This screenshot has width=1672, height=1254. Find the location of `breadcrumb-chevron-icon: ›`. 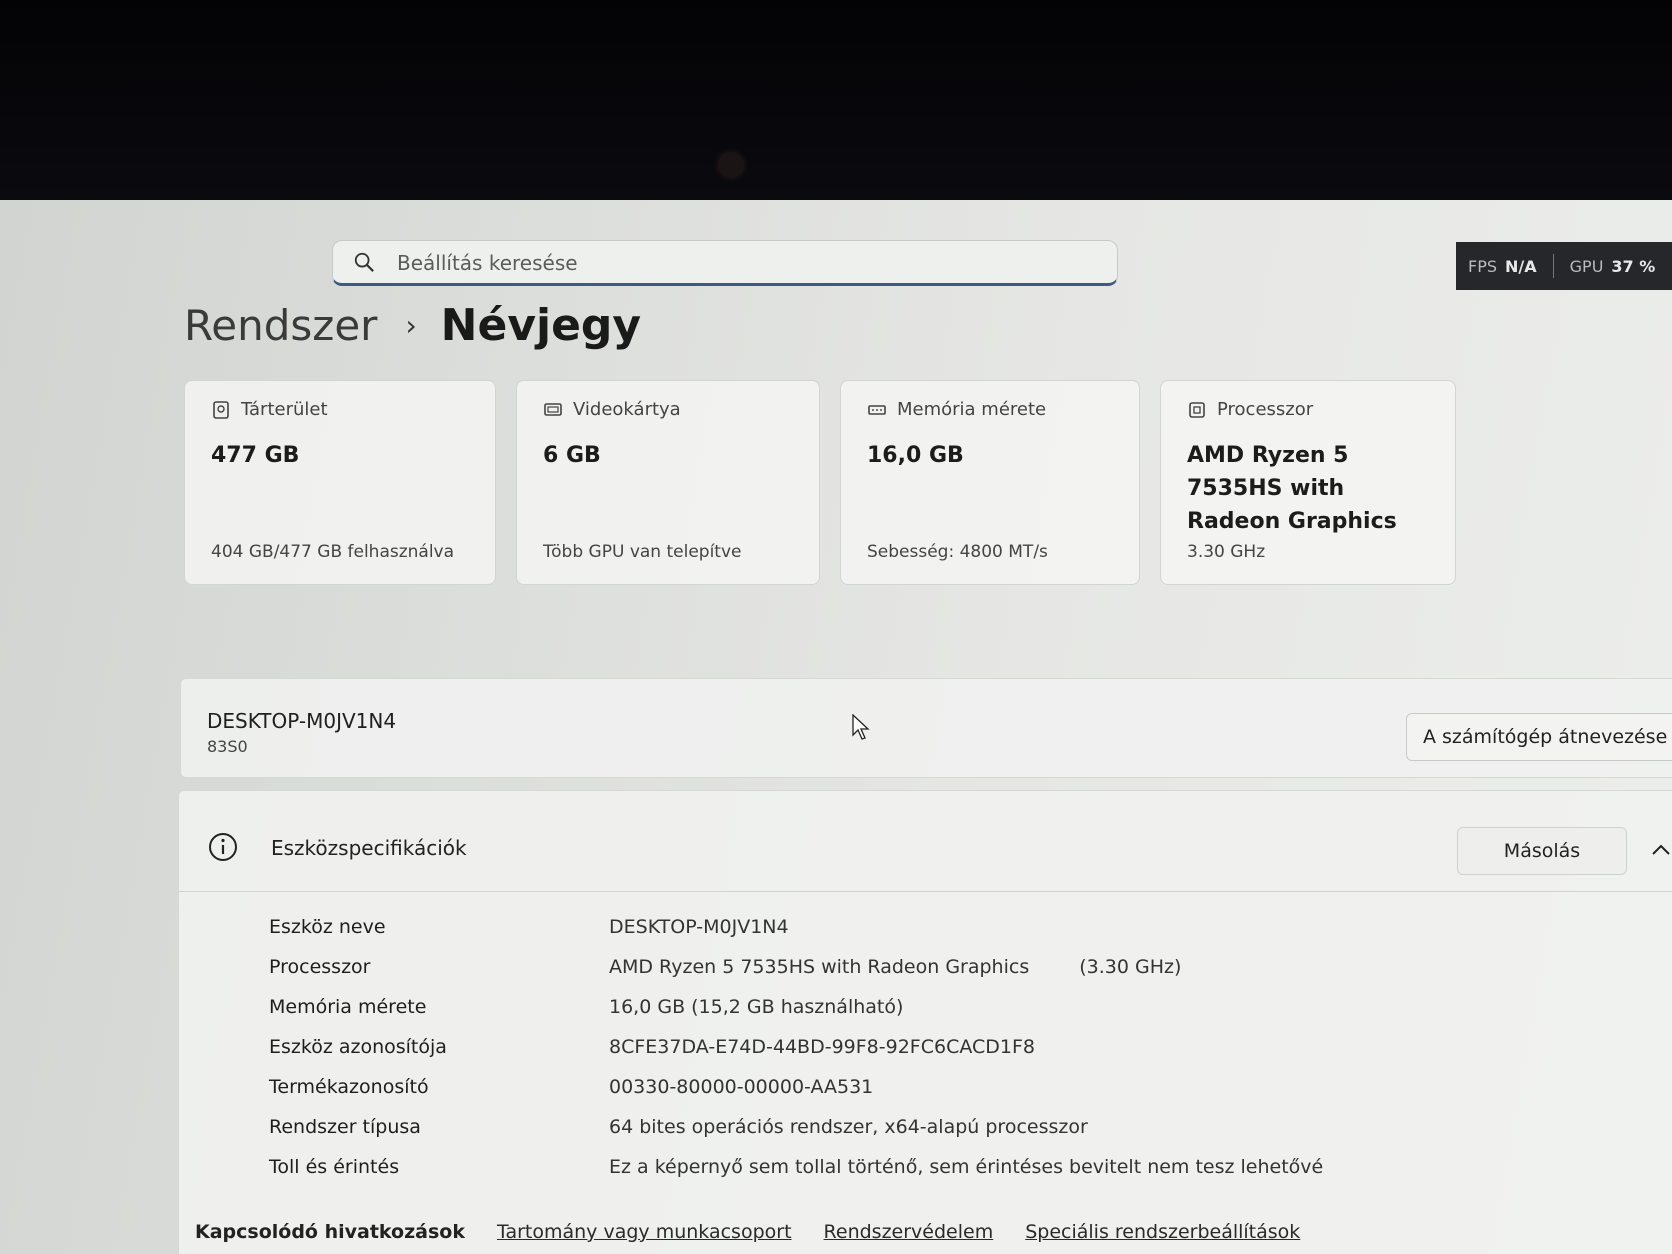

breadcrumb-chevron-icon: › is located at coordinates (411, 325).